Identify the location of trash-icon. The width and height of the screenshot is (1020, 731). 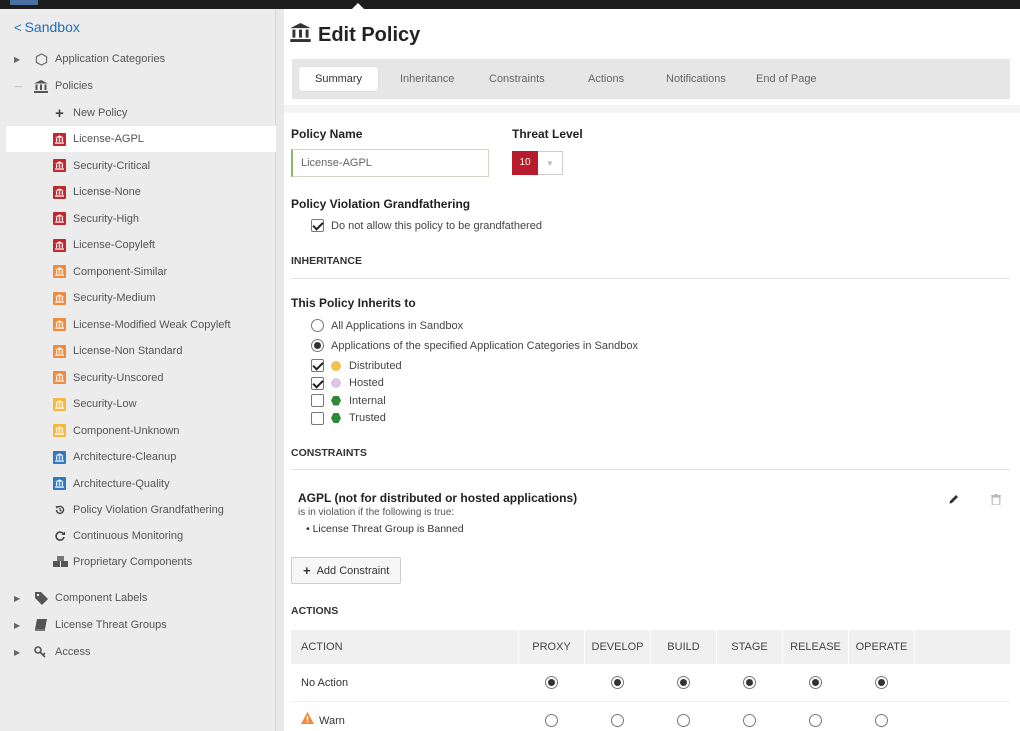
(996, 501).